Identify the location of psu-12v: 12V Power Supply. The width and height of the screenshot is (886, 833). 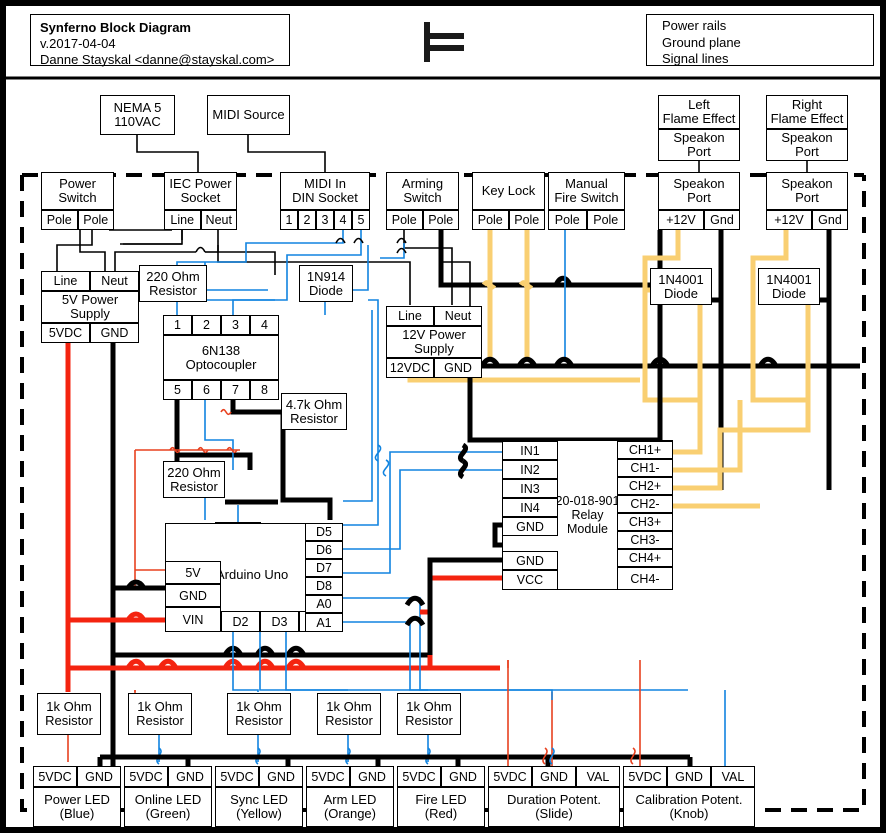
(434, 342).